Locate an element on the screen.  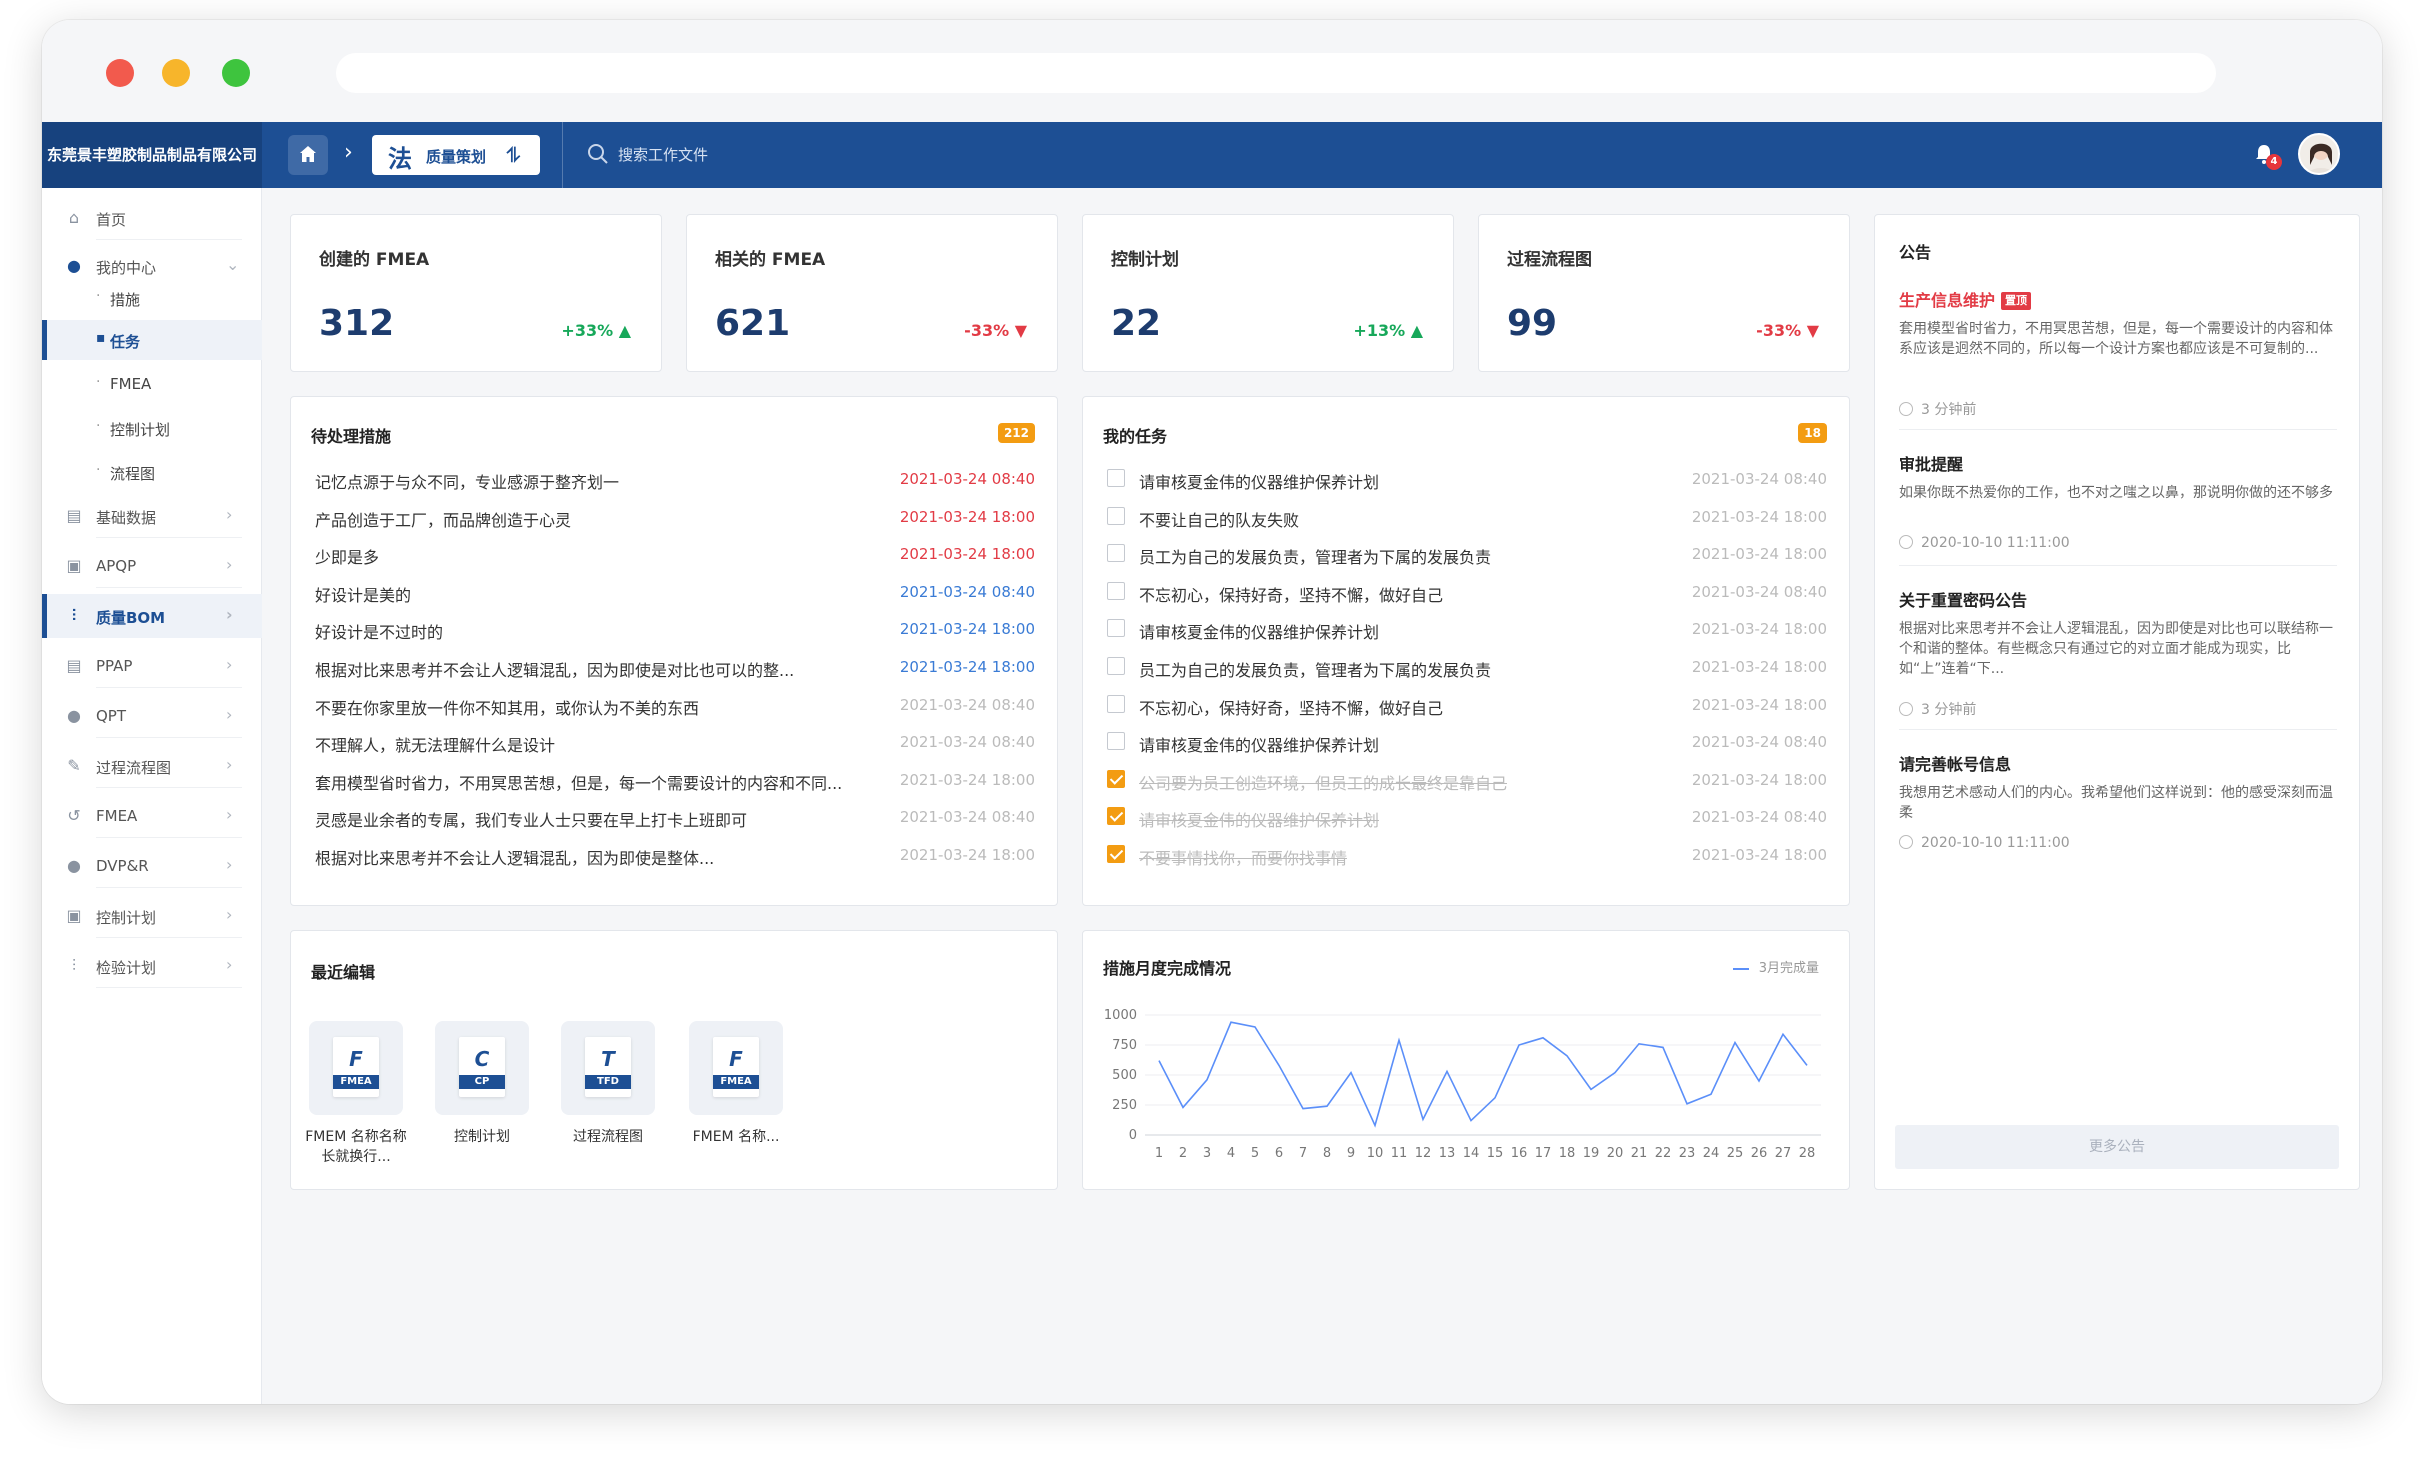
home-button is located at coordinates (308, 155).